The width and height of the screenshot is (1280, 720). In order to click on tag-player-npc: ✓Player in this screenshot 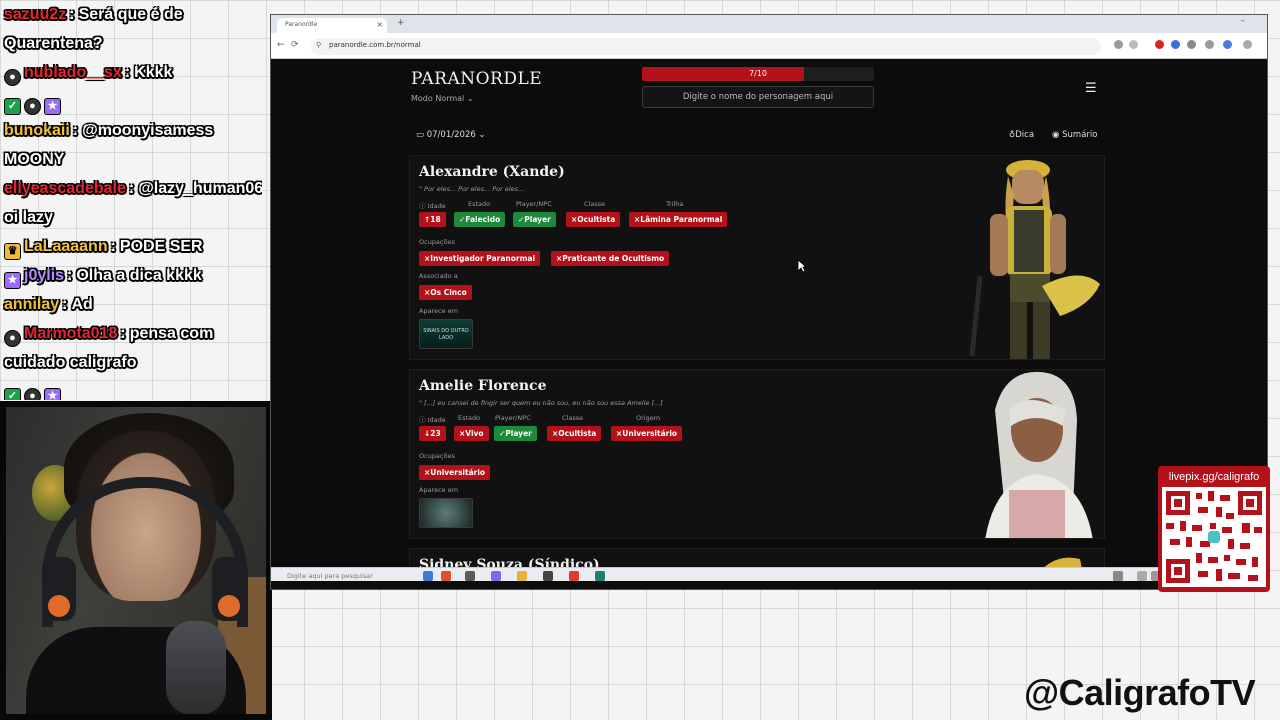, I will do `click(534, 219)`.